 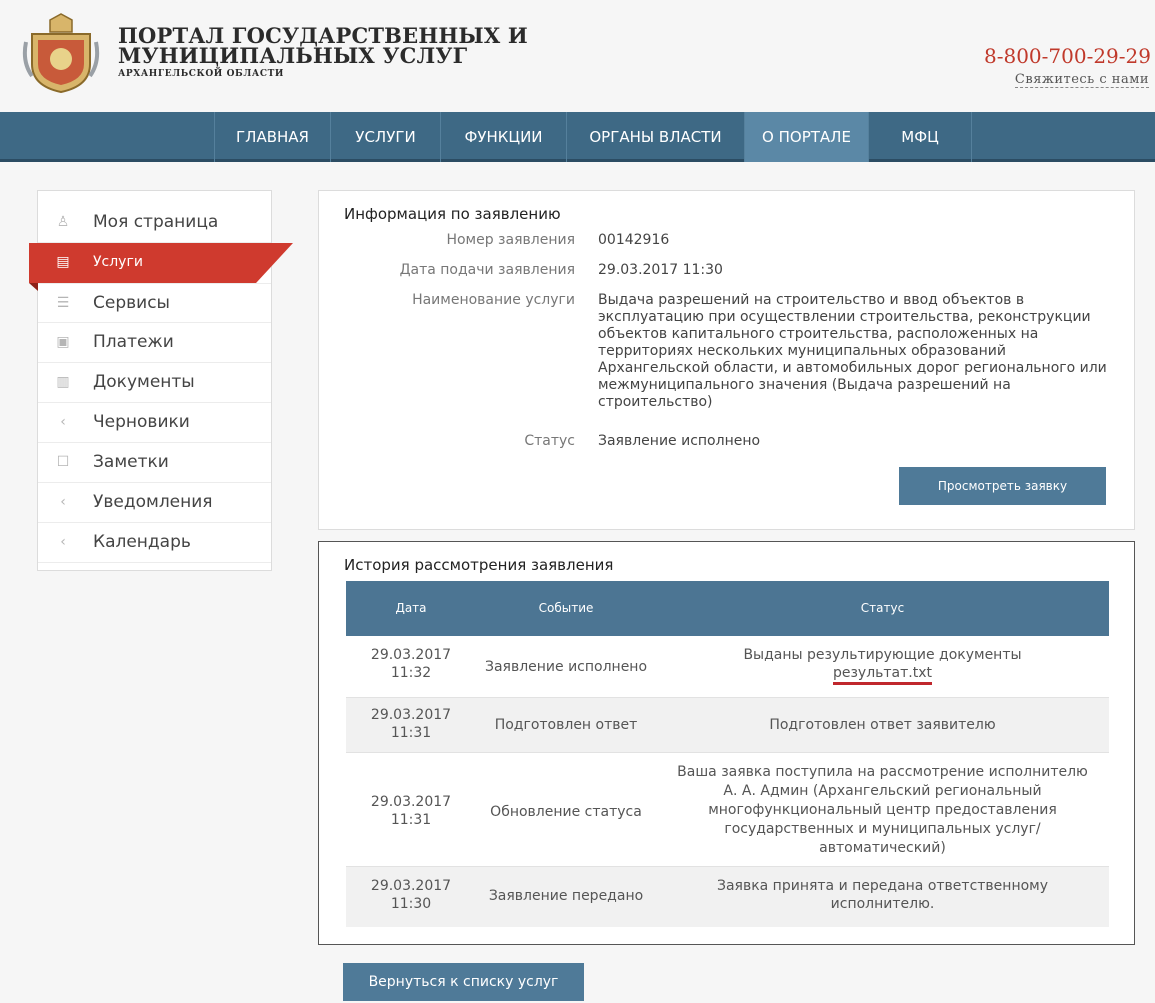 I want to click on row-date-time: 11:30, so click(x=411, y=904).